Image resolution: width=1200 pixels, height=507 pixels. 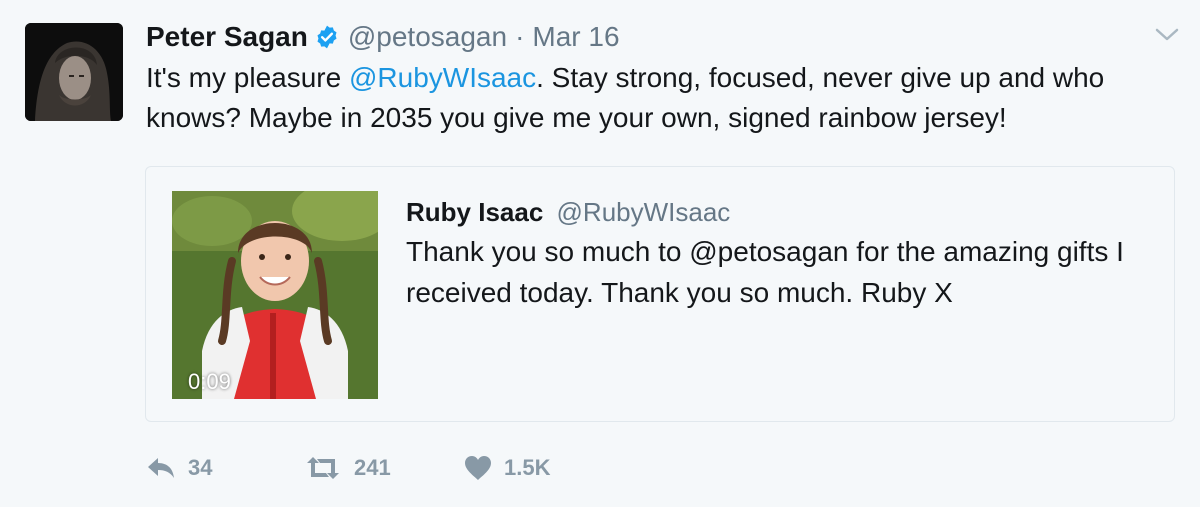 I want to click on mention-link: @RubyWIsaac, so click(x=442, y=77).